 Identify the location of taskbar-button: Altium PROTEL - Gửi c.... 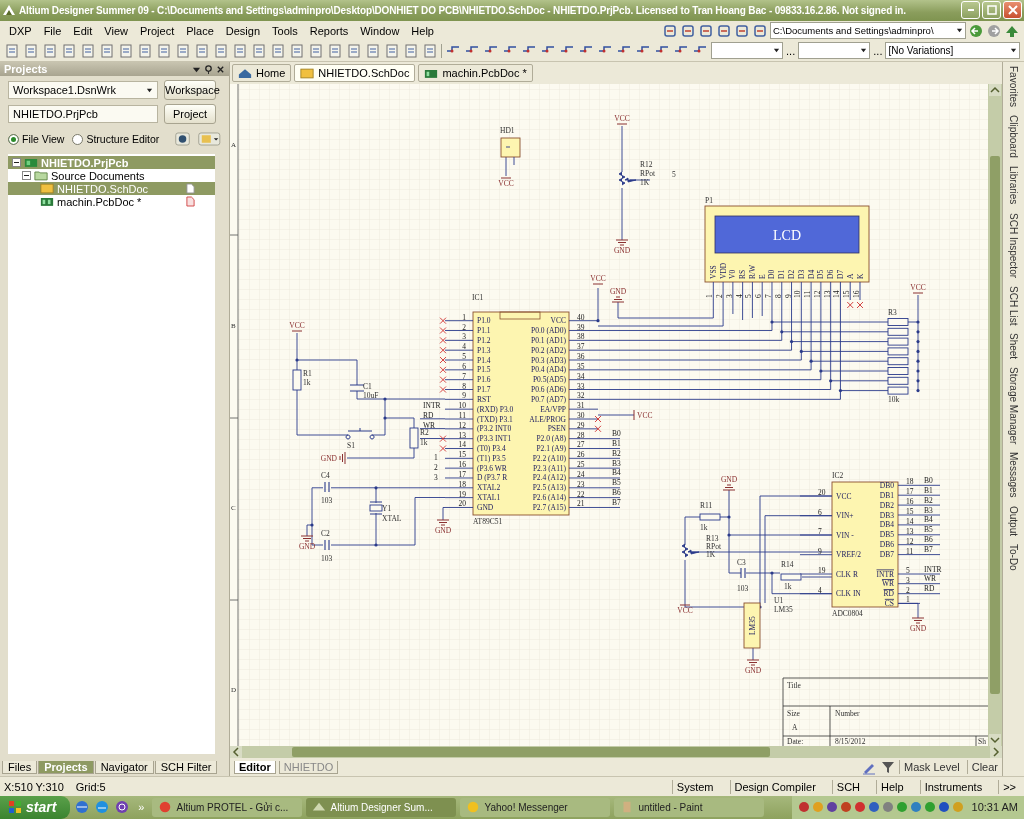
(227, 807).